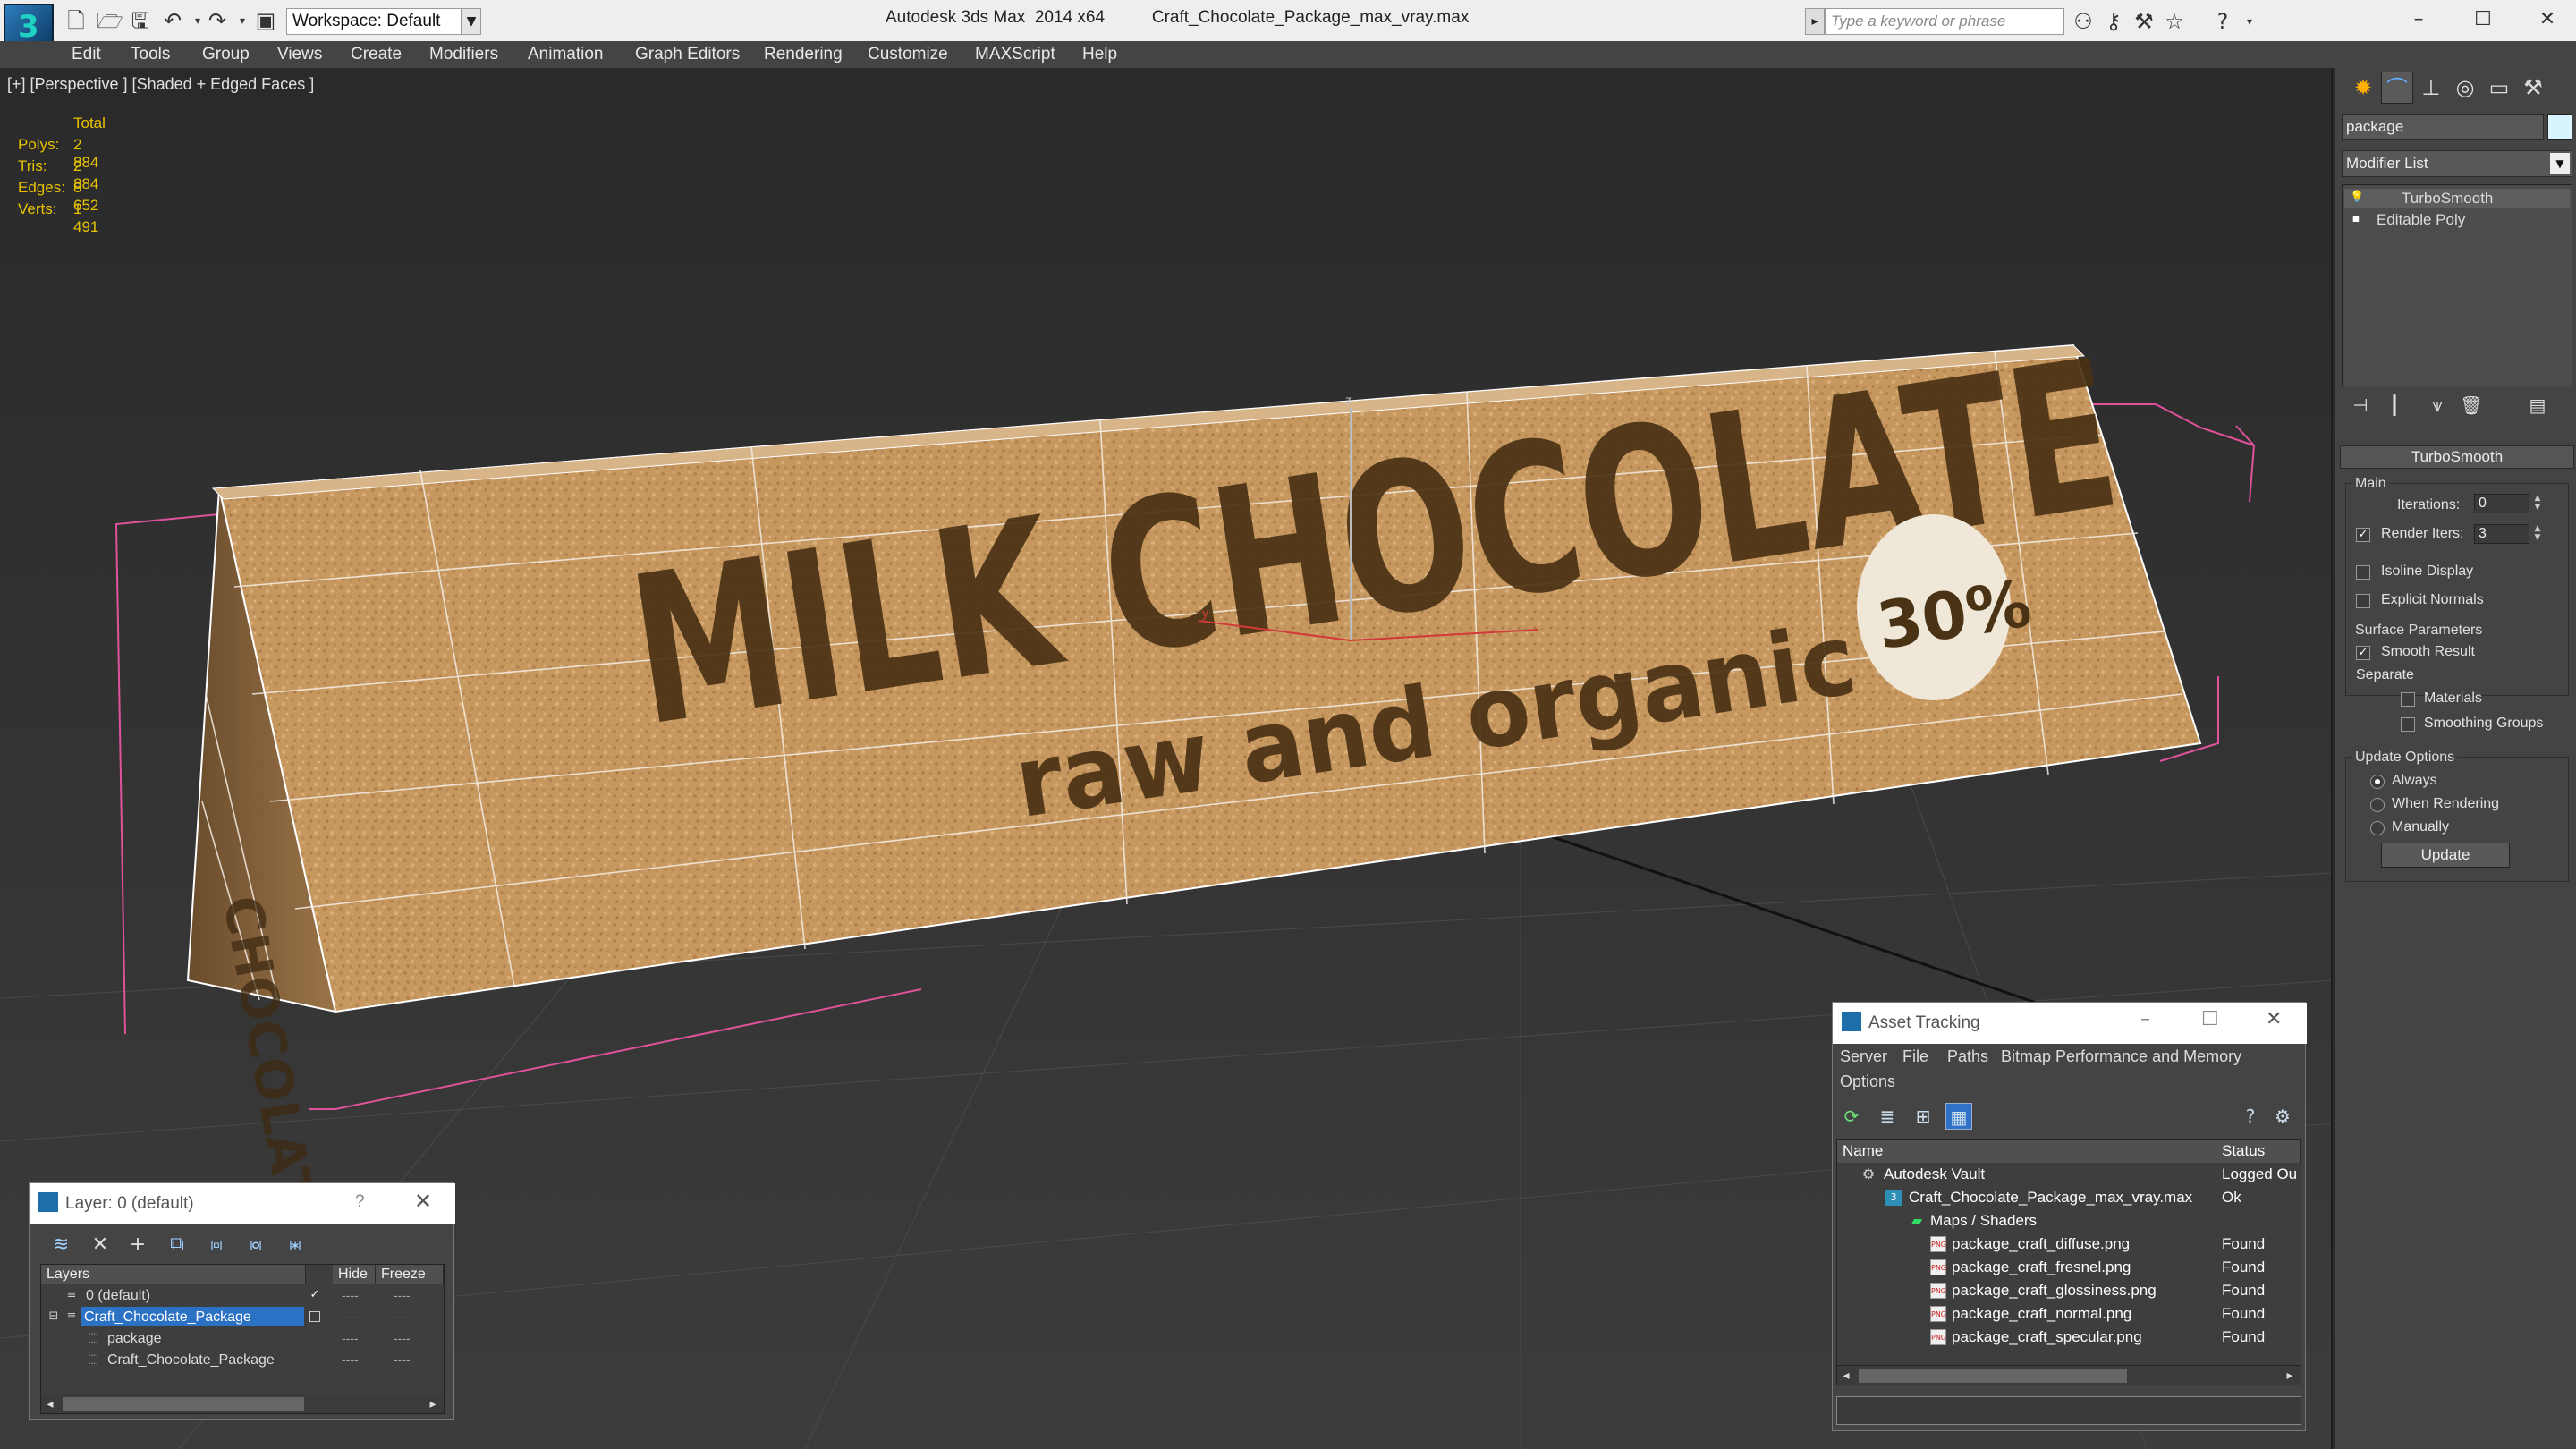  What do you see at coordinates (687, 54) in the screenshot?
I see `menu-graph-editors: Graph Editors` at bounding box center [687, 54].